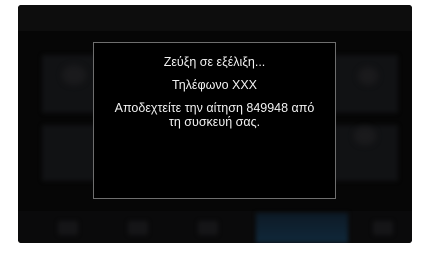 The image size is (427, 254). I want to click on pairing-instruction-line: Αποδεχτείτε την αίτηση 849948 από, so click(214, 108).